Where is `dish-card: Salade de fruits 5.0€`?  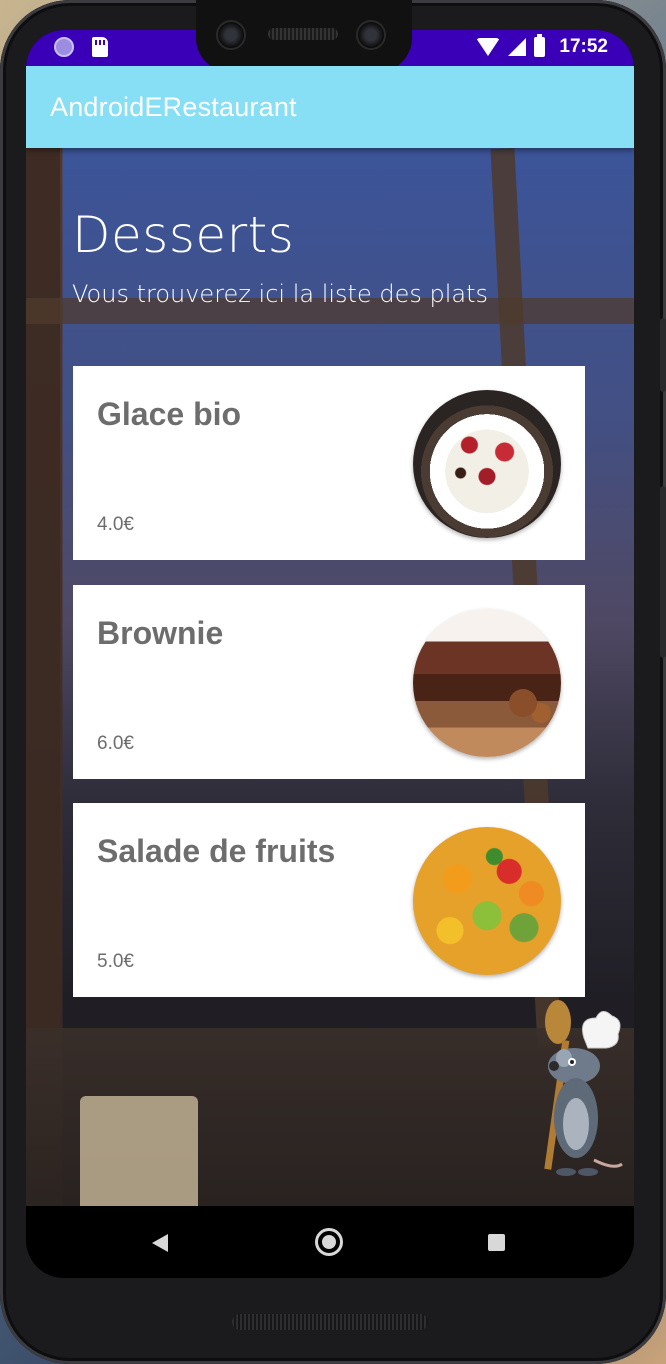 dish-card: Salade de fruits 5.0€ is located at coordinates (329, 900).